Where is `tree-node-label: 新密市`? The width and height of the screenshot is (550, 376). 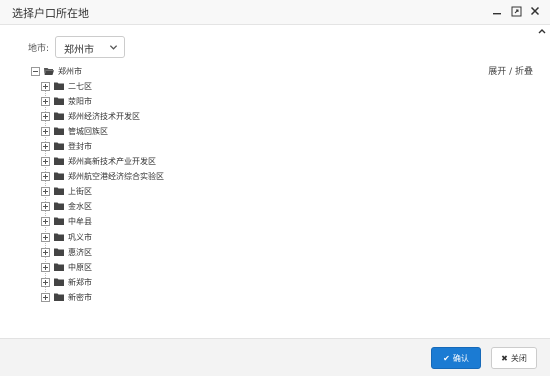 tree-node-label: 新密市 is located at coordinates (80, 297).